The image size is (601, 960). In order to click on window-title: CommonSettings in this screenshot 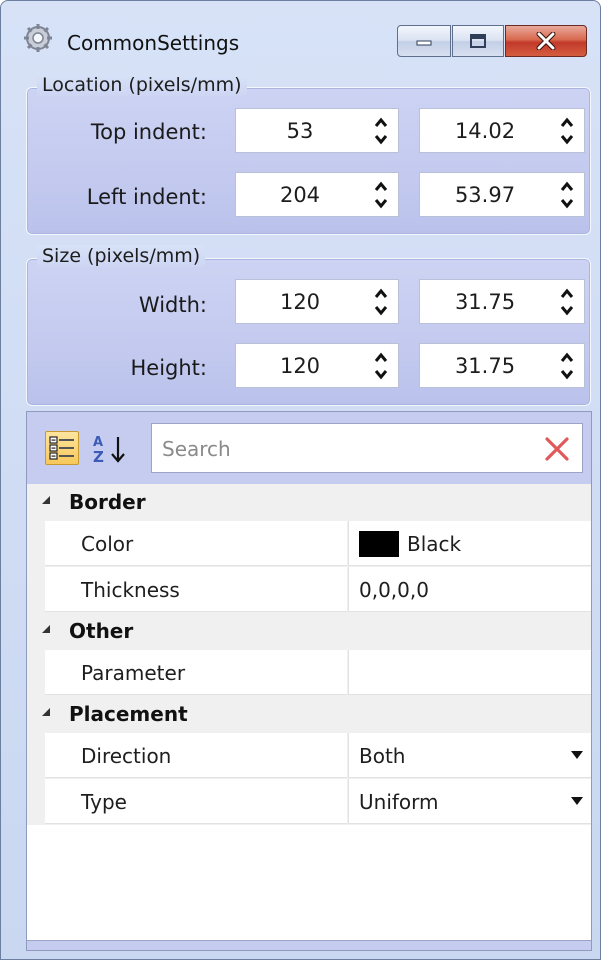, I will do `click(153, 43)`.